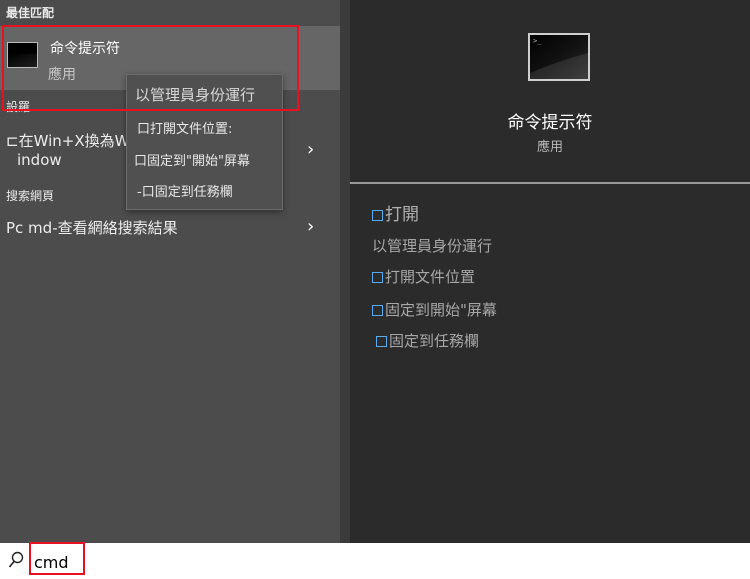 The height and width of the screenshot is (579, 750). Describe the element at coordinates (434, 309) in the screenshot. I see `action-pin-to-start: 固定到開始"屏幕` at that location.